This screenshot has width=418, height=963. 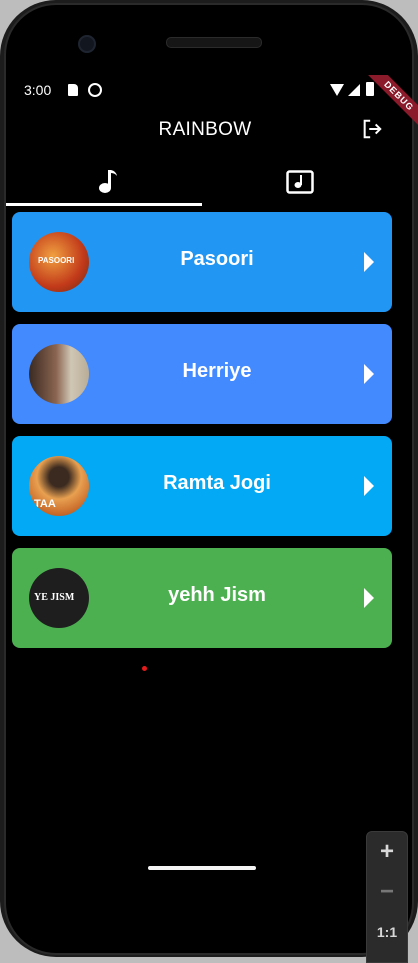 What do you see at coordinates (217, 371) in the screenshot?
I see `song-title: Herriye` at bounding box center [217, 371].